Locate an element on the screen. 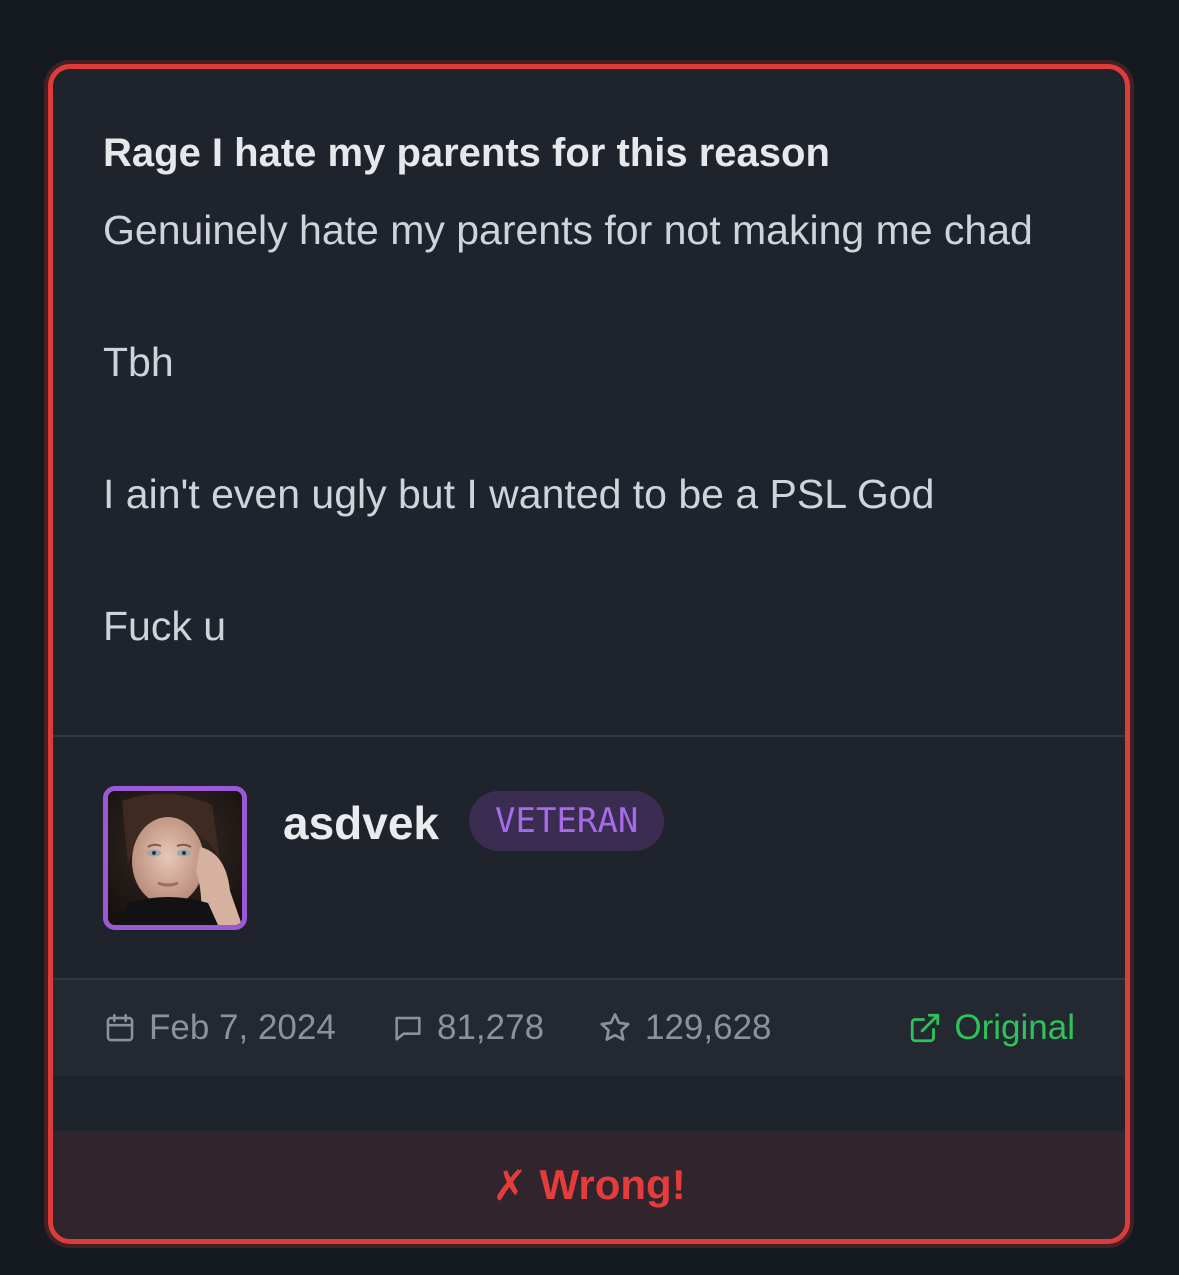 This screenshot has height=1275, width=1179. external-link-icon is located at coordinates (925, 1028).